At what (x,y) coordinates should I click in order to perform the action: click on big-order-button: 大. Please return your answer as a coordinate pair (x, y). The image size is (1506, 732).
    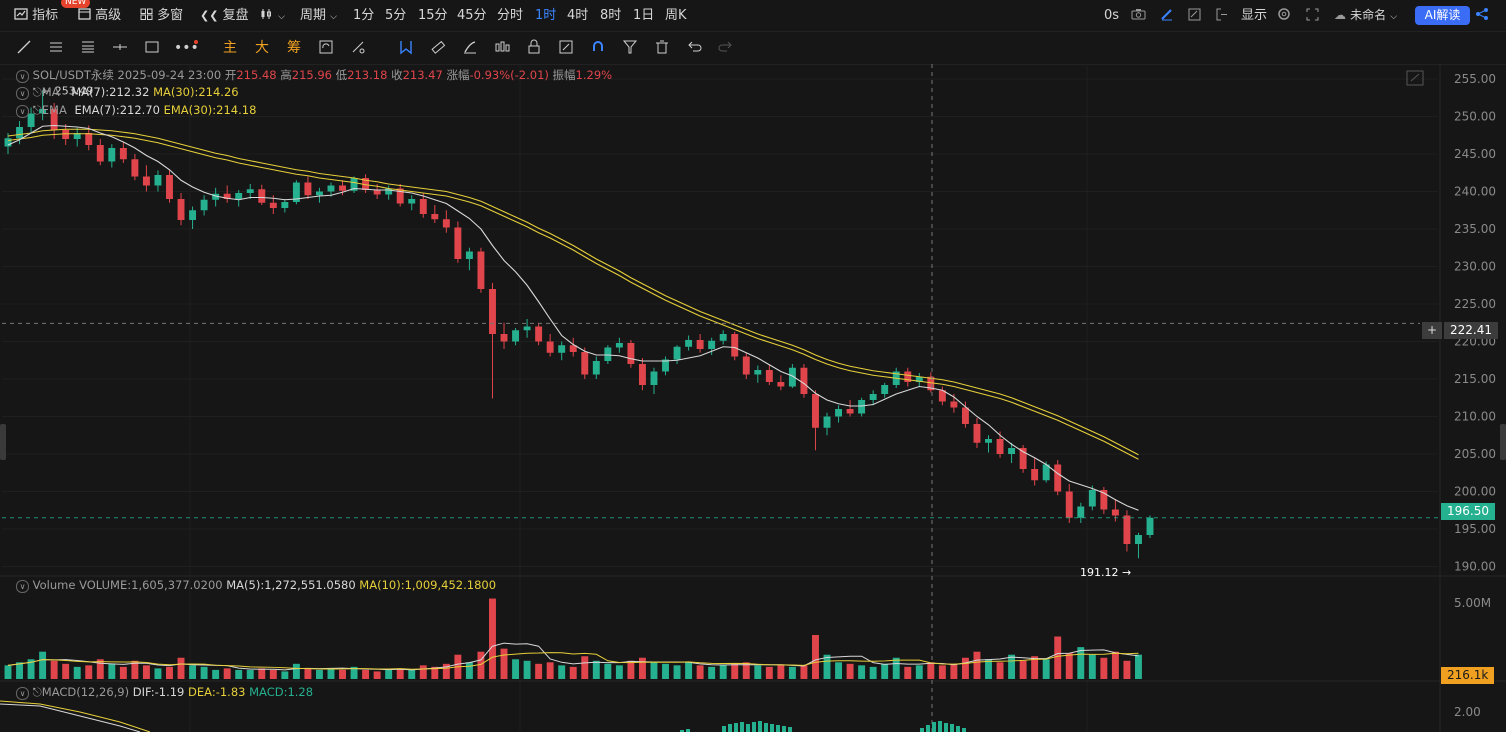
    Looking at the image, I should click on (262, 48).